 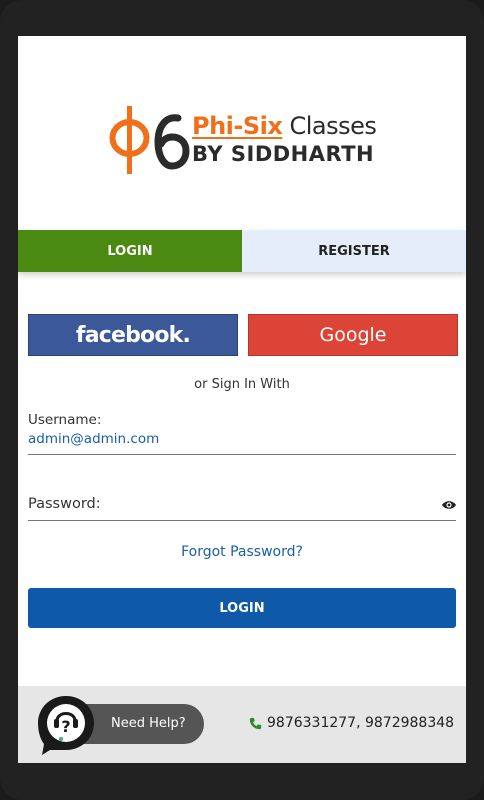 I want to click on phone-icon, so click(x=255, y=723).